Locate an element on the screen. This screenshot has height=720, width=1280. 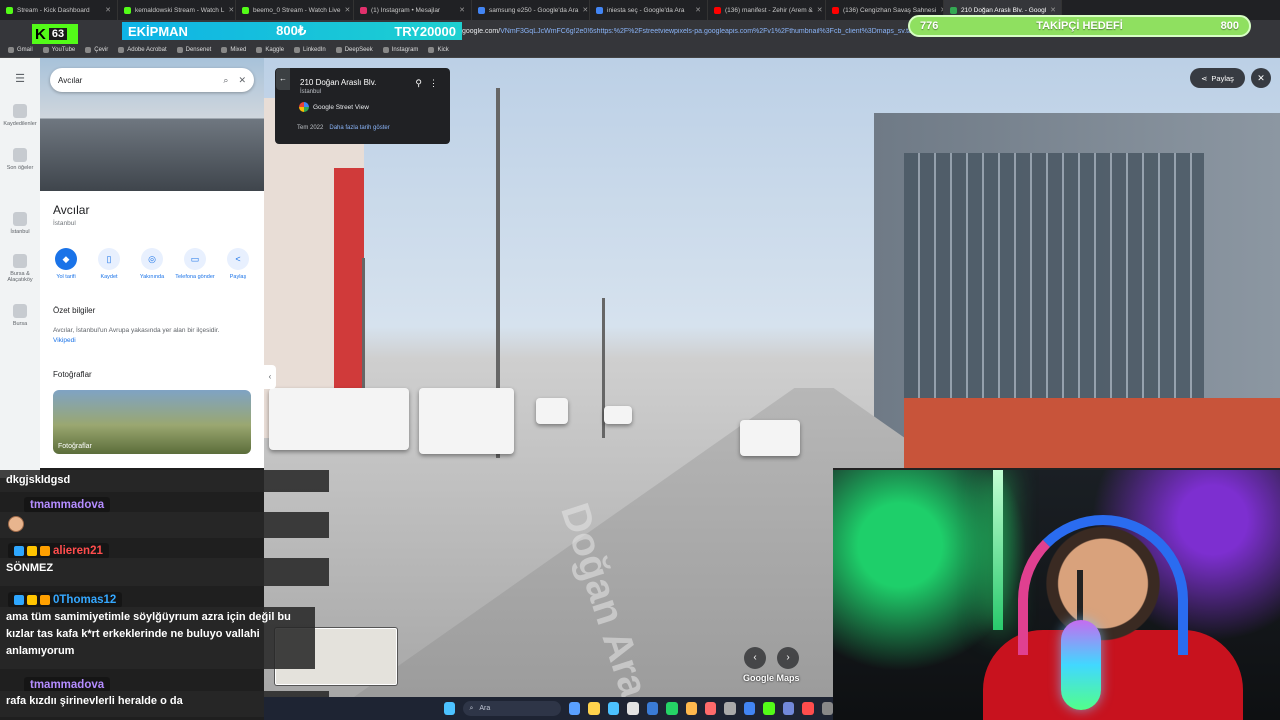
action-button: ▭ Telefona gönder is located at coordinates (195, 264).